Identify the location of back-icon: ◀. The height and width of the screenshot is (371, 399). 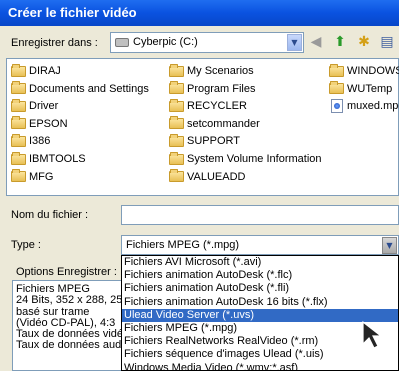
(316, 42).